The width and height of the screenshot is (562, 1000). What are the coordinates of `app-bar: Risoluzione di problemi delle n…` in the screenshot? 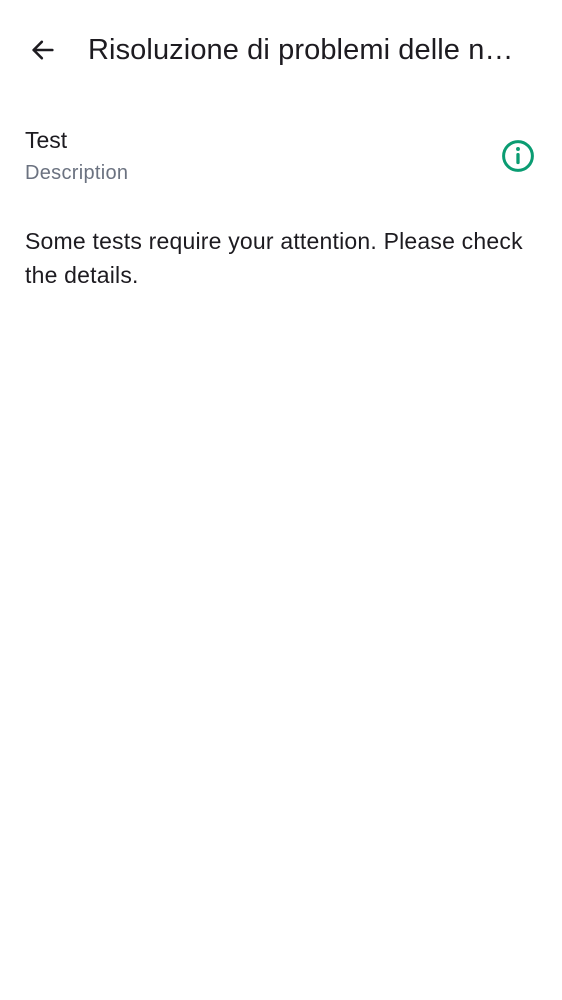 It's located at (281, 50).